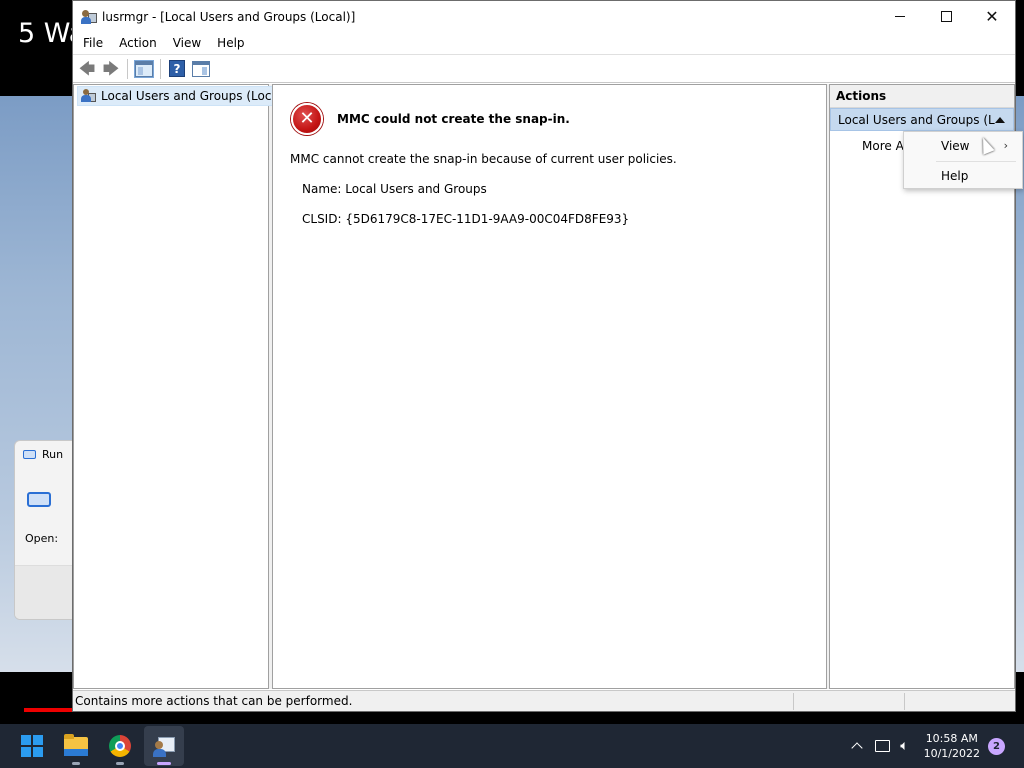  I want to click on context-menu-view-label: View, so click(955, 146).